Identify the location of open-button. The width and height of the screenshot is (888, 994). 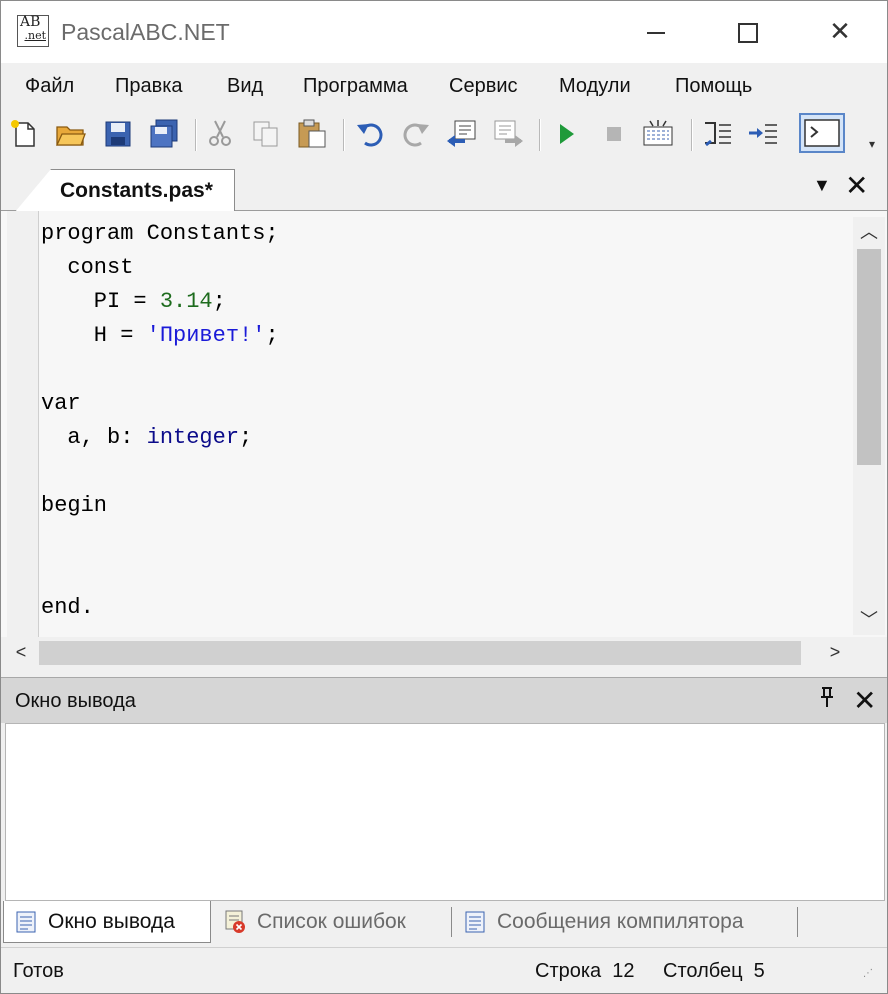
(70, 134).